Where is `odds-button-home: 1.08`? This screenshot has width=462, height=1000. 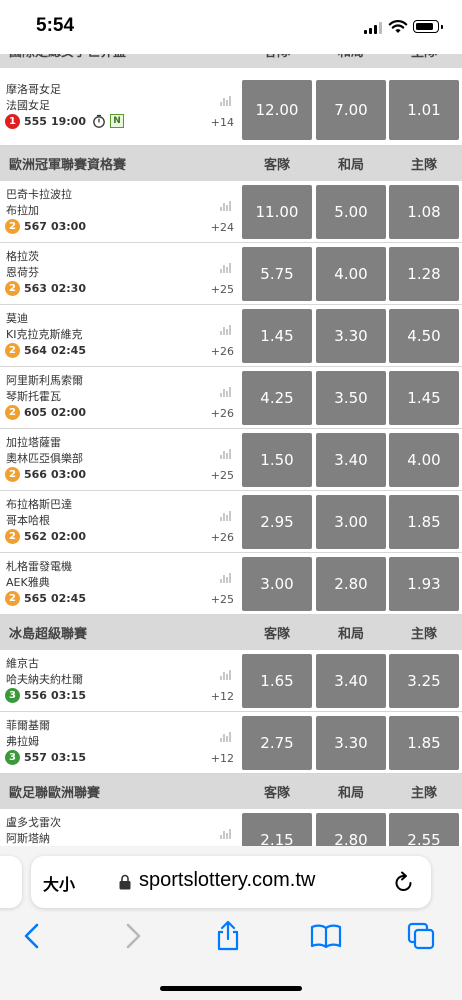 odds-button-home: 1.08 is located at coordinates (424, 212).